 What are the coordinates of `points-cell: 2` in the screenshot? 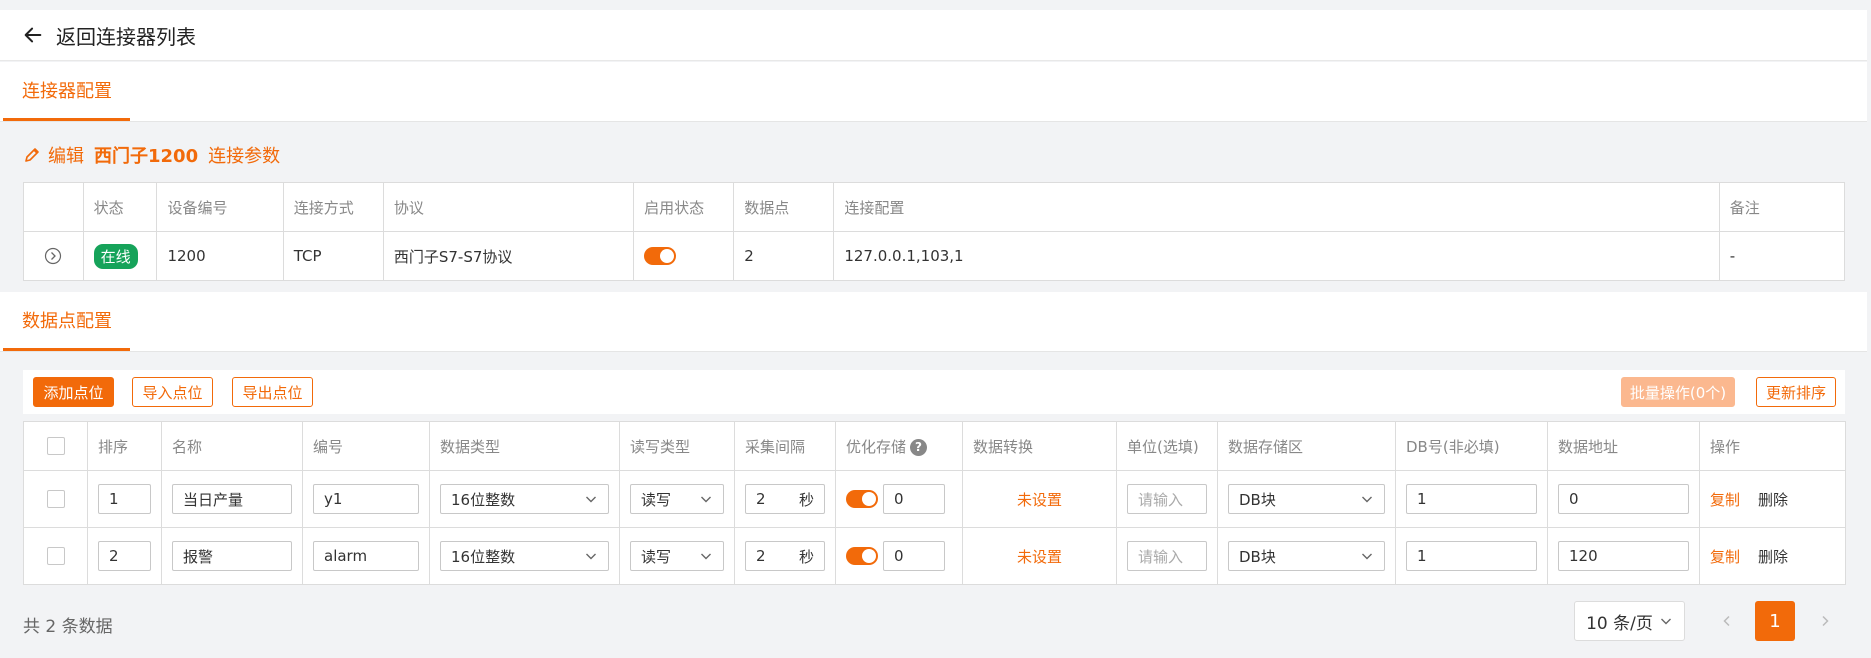 It's located at (784, 256).